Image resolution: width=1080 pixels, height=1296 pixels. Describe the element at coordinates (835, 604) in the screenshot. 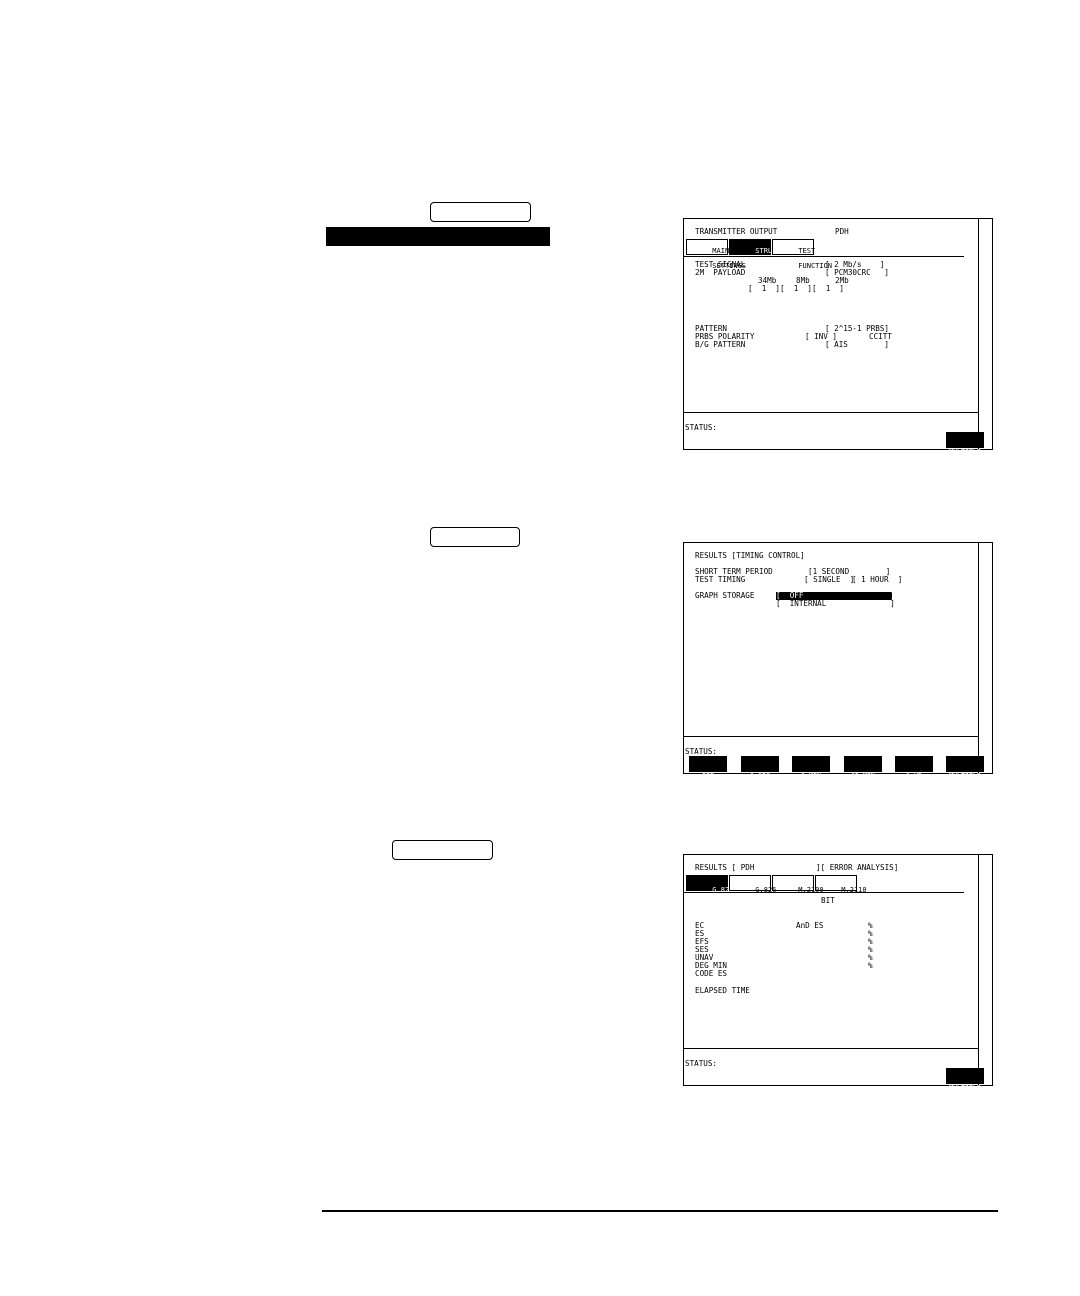

I see `graph-storage-option-internal: [ INTERNAL ]` at that location.